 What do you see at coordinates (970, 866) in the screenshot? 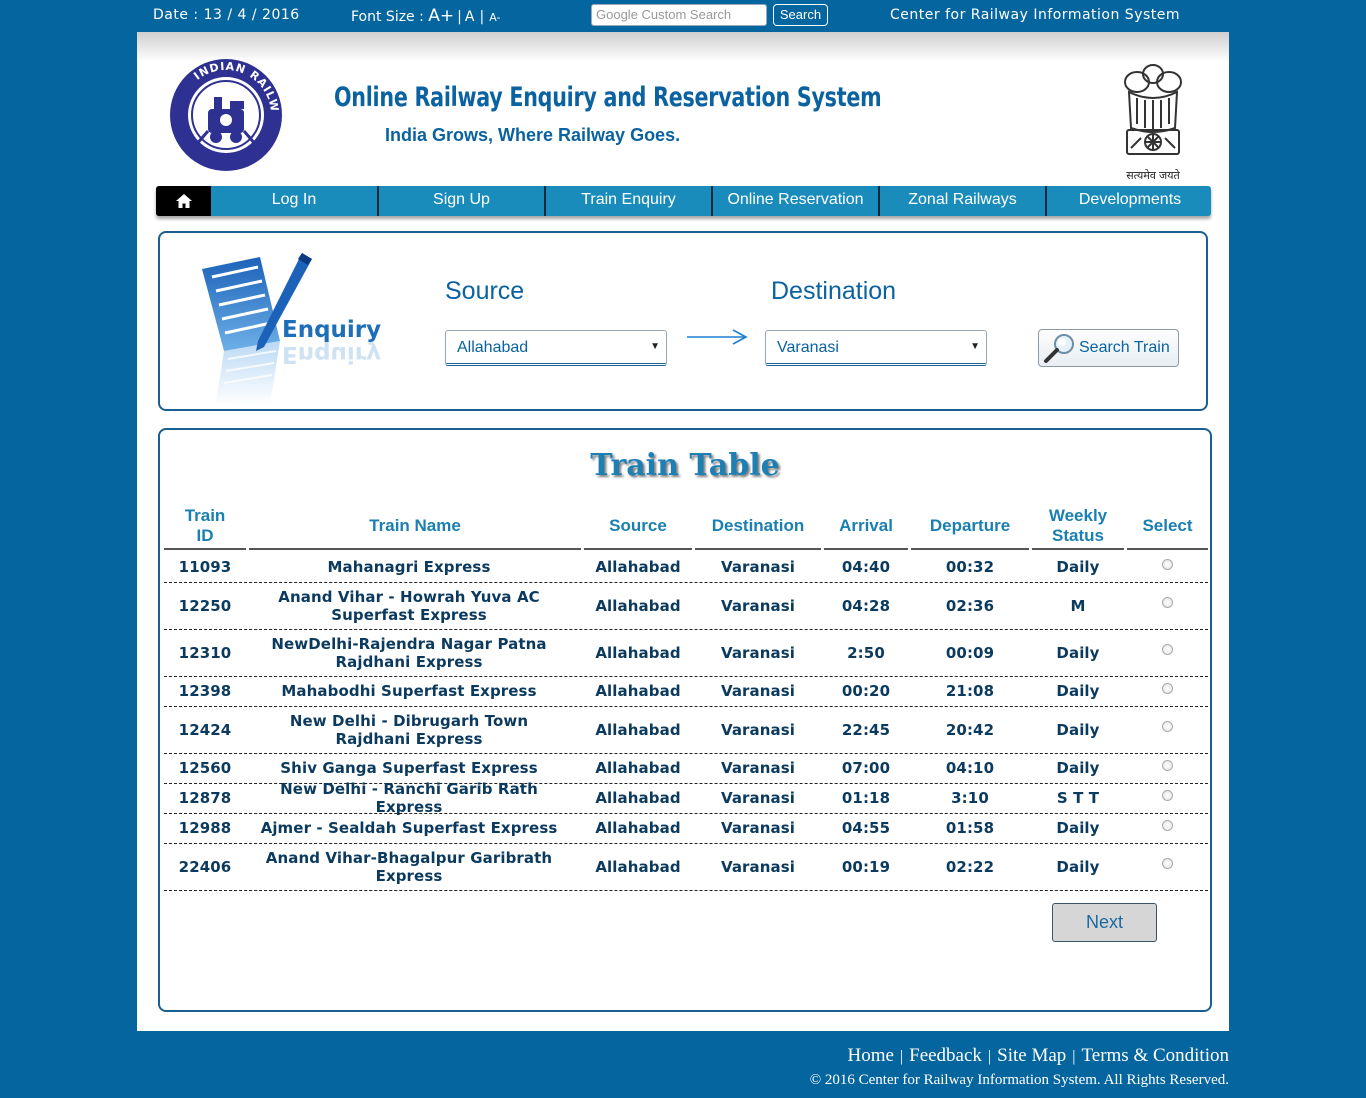
I see `cell-departure: 02:22` at bounding box center [970, 866].